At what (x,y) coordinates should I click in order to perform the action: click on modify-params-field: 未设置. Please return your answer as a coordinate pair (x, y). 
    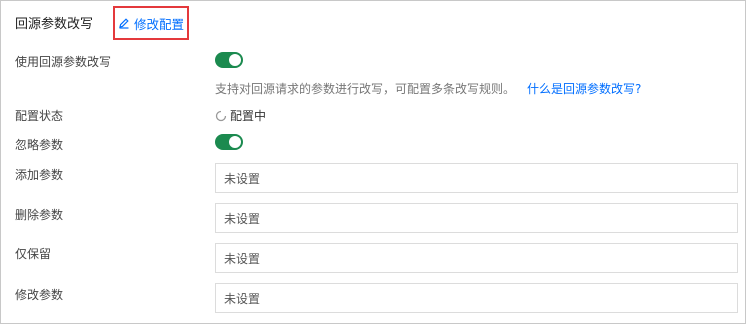
    Looking at the image, I should click on (476, 298).